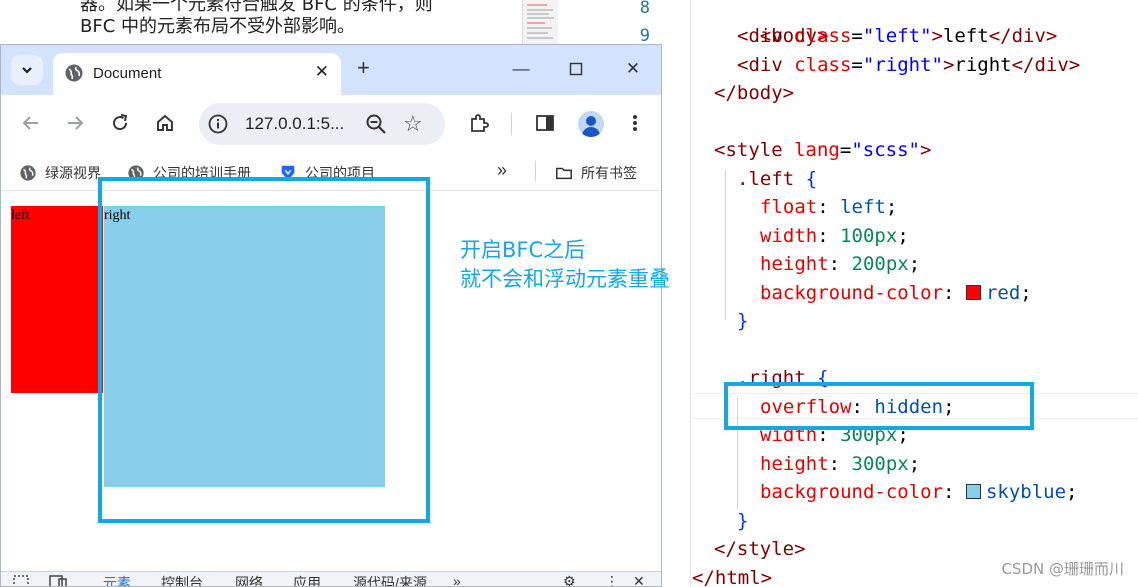 This screenshot has height=587, width=1138. I want to click on watermark: CSDN @珊珊而川, so click(1062, 569).